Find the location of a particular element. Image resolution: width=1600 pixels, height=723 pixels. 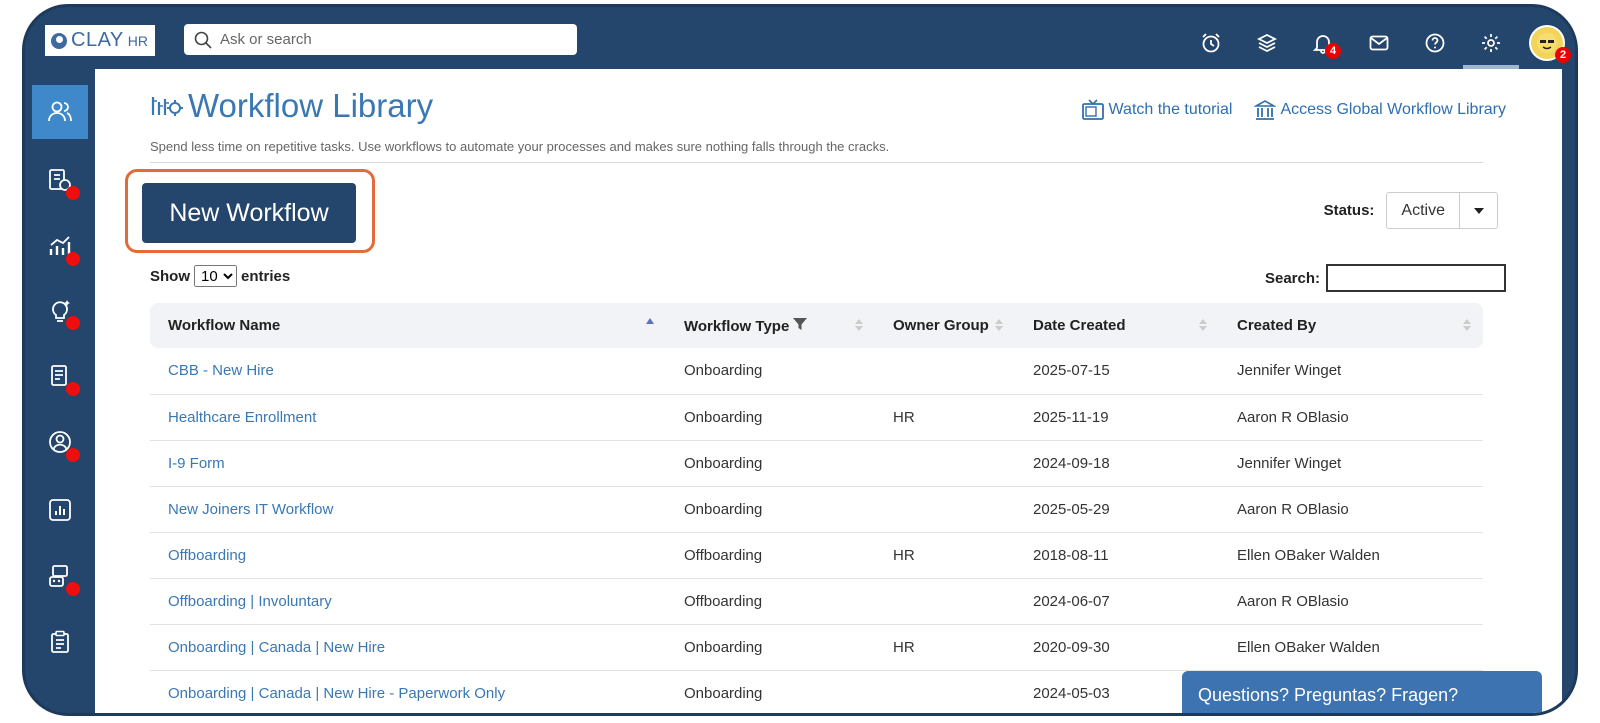

table-search: Search: is located at coordinates (1385, 278).